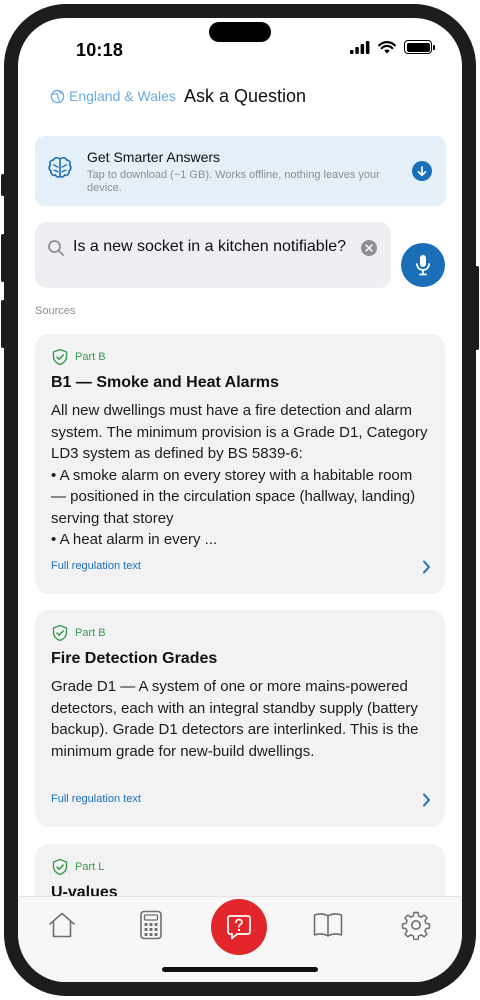 Image resolution: width=480 pixels, height=1000 pixels. What do you see at coordinates (100, 50) in the screenshot?
I see `status-time: 10:18` at bounding box center [100, 50].